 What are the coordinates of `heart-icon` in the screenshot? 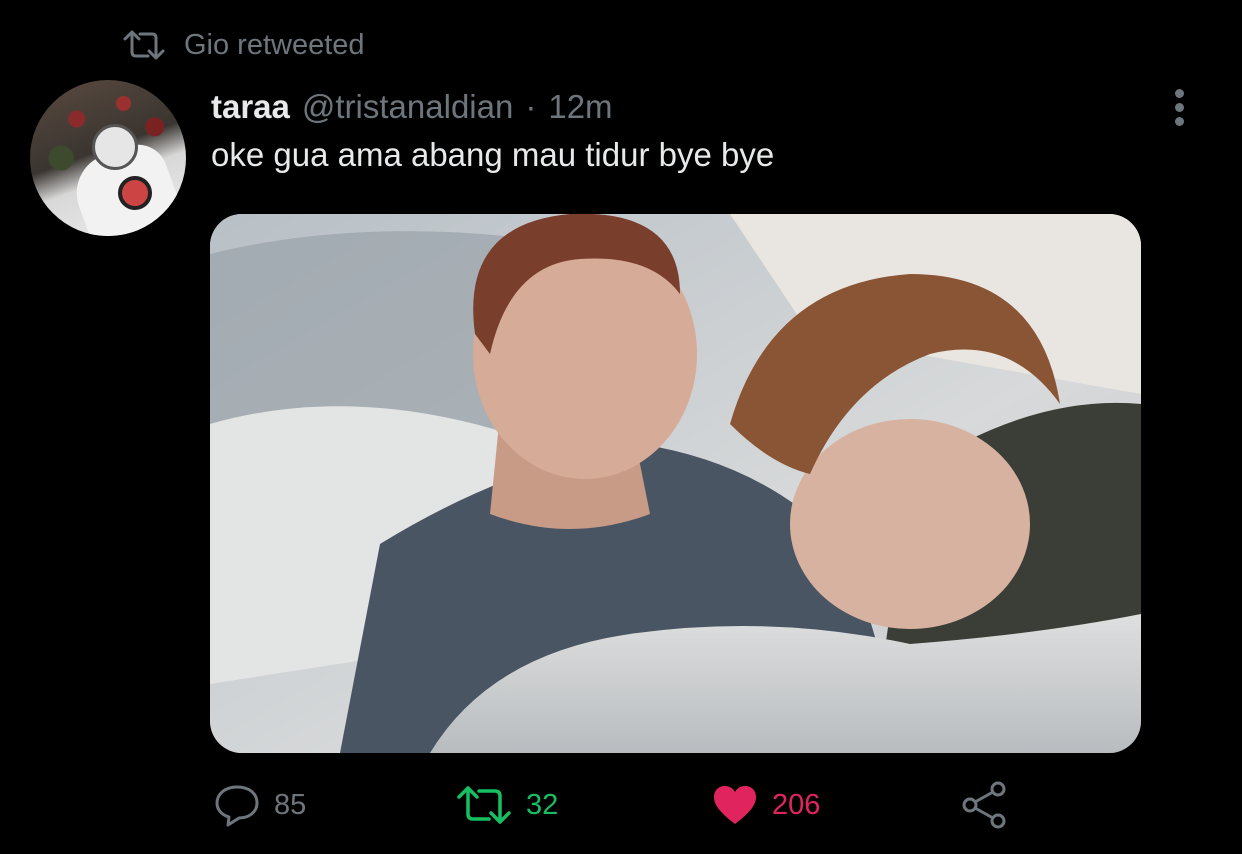 It's located at (735, 805).